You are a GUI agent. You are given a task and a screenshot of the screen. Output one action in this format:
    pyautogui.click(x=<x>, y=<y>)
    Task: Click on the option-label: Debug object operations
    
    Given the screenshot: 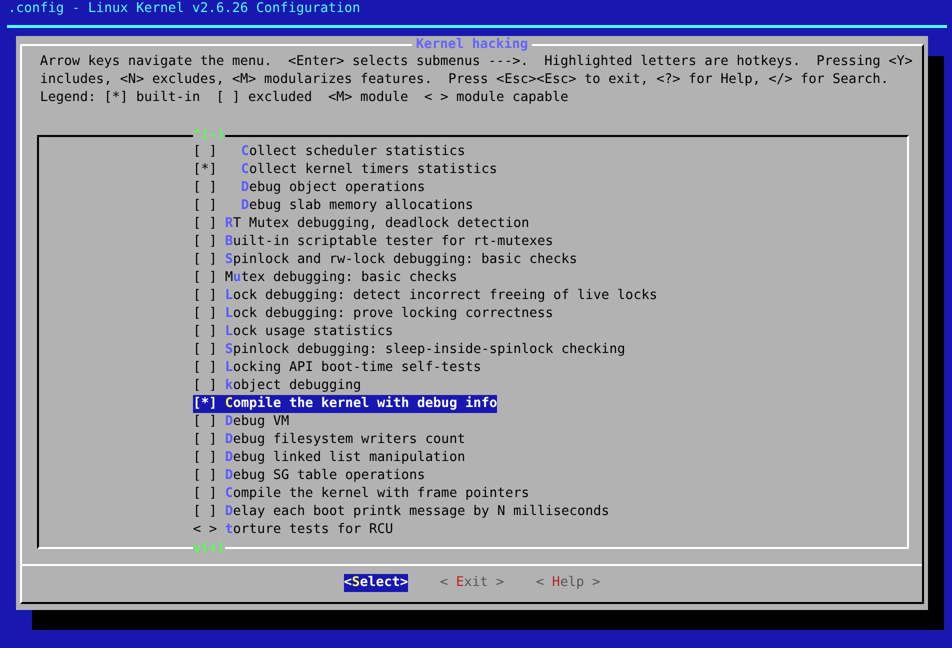 What is the action you would take?
    pyautogui.click(x=333, y=188)
    